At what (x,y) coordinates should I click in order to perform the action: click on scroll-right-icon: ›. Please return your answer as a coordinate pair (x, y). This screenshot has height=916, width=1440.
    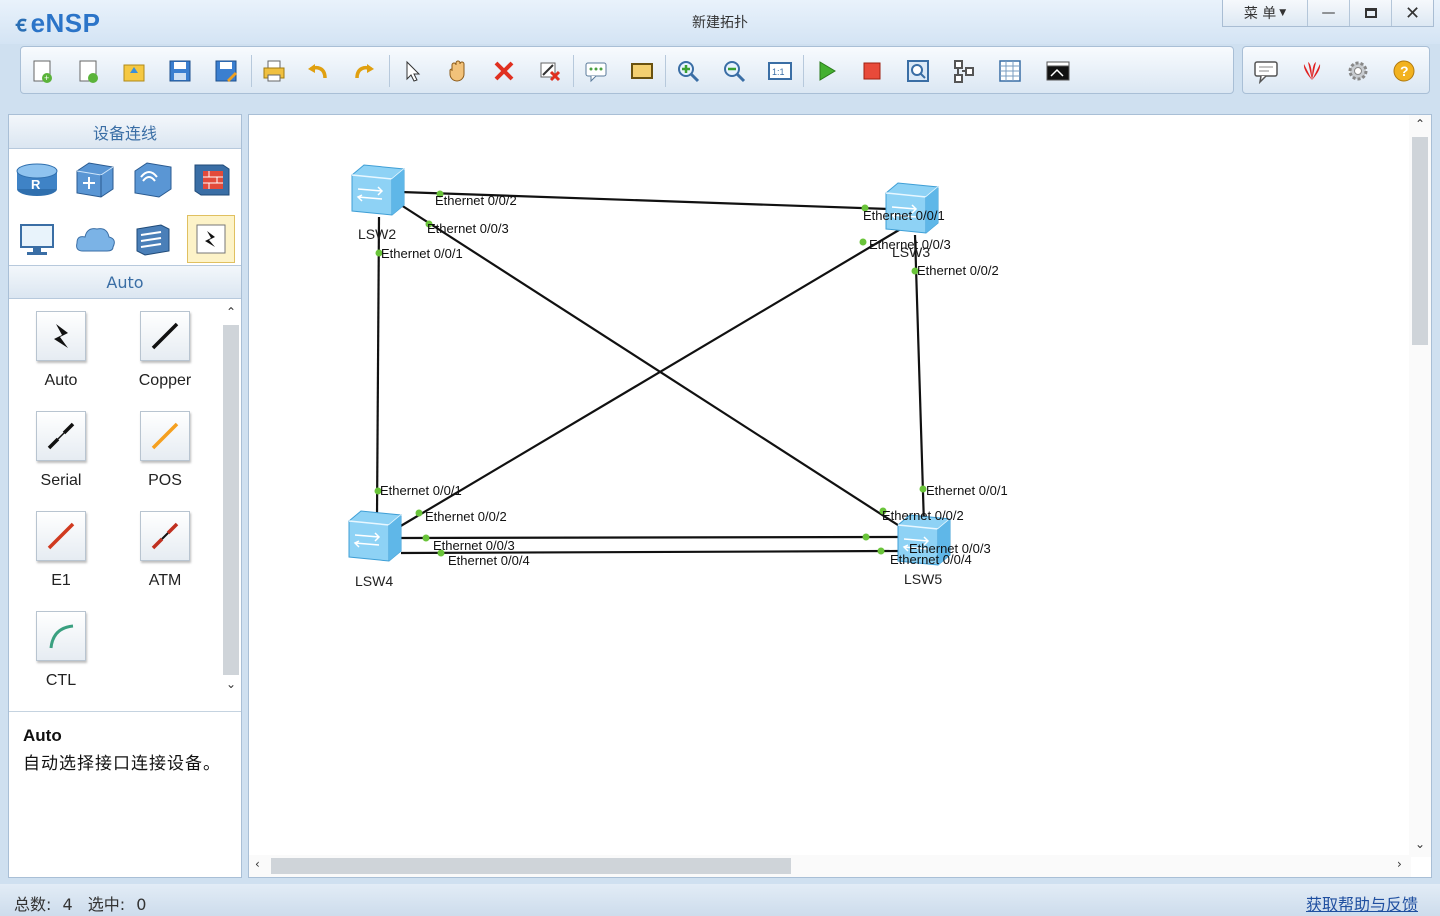
    Looking at the image, I should click on (1399, 864).